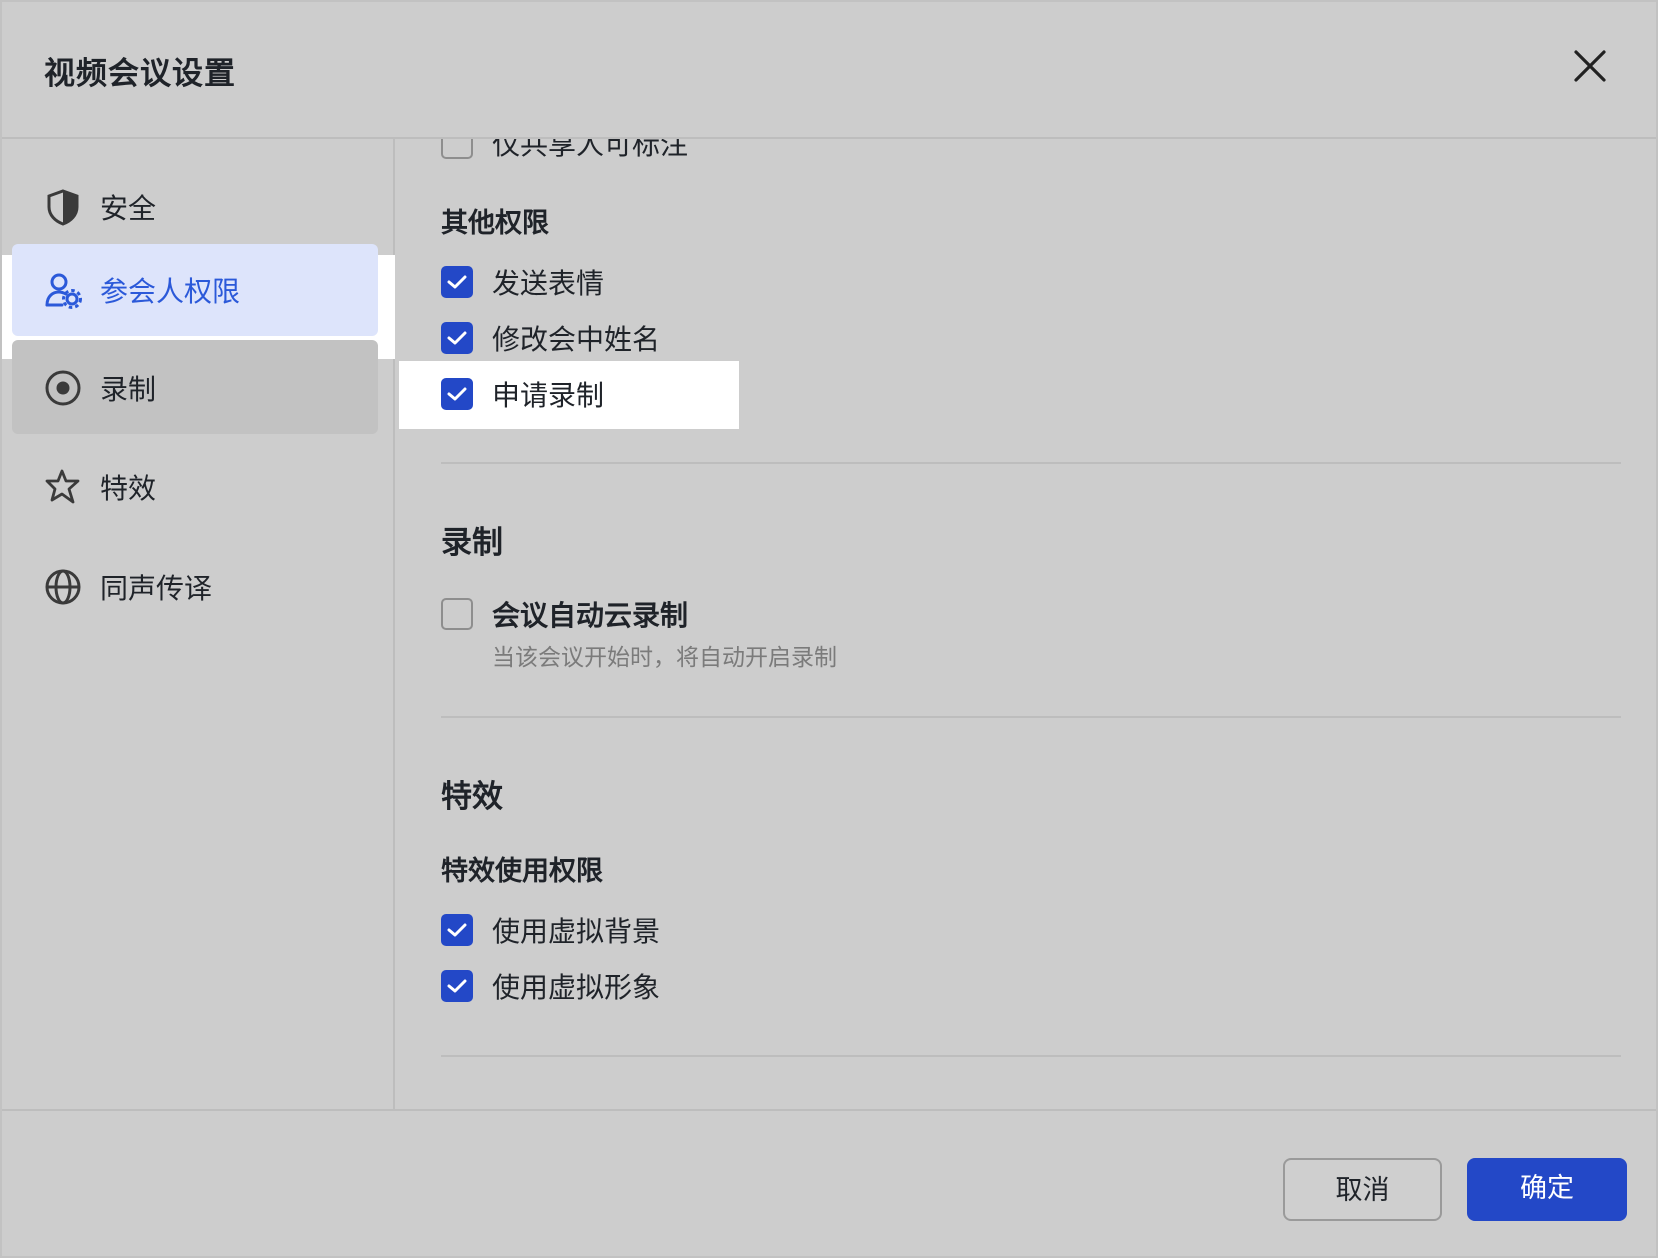 This screenshot has height=1258, width=1658. What do you see at coordinates (1362, 1189) in the screenshot?
I see `cancel-button: 取消` at bounding box center [1362, 1189].